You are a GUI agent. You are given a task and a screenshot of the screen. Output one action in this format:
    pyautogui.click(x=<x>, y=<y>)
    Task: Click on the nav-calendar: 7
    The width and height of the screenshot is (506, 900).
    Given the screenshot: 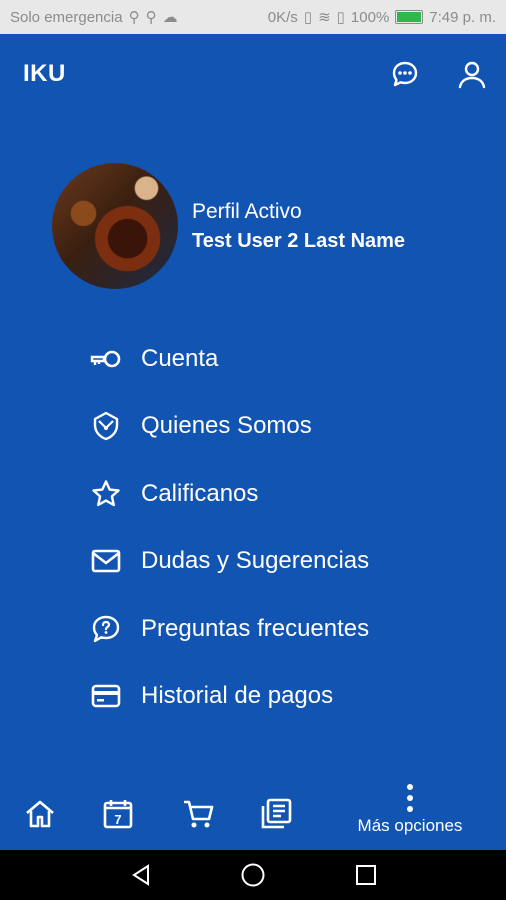 What is the action you would take?
    pyautogui.click(x=118, y=814)
    